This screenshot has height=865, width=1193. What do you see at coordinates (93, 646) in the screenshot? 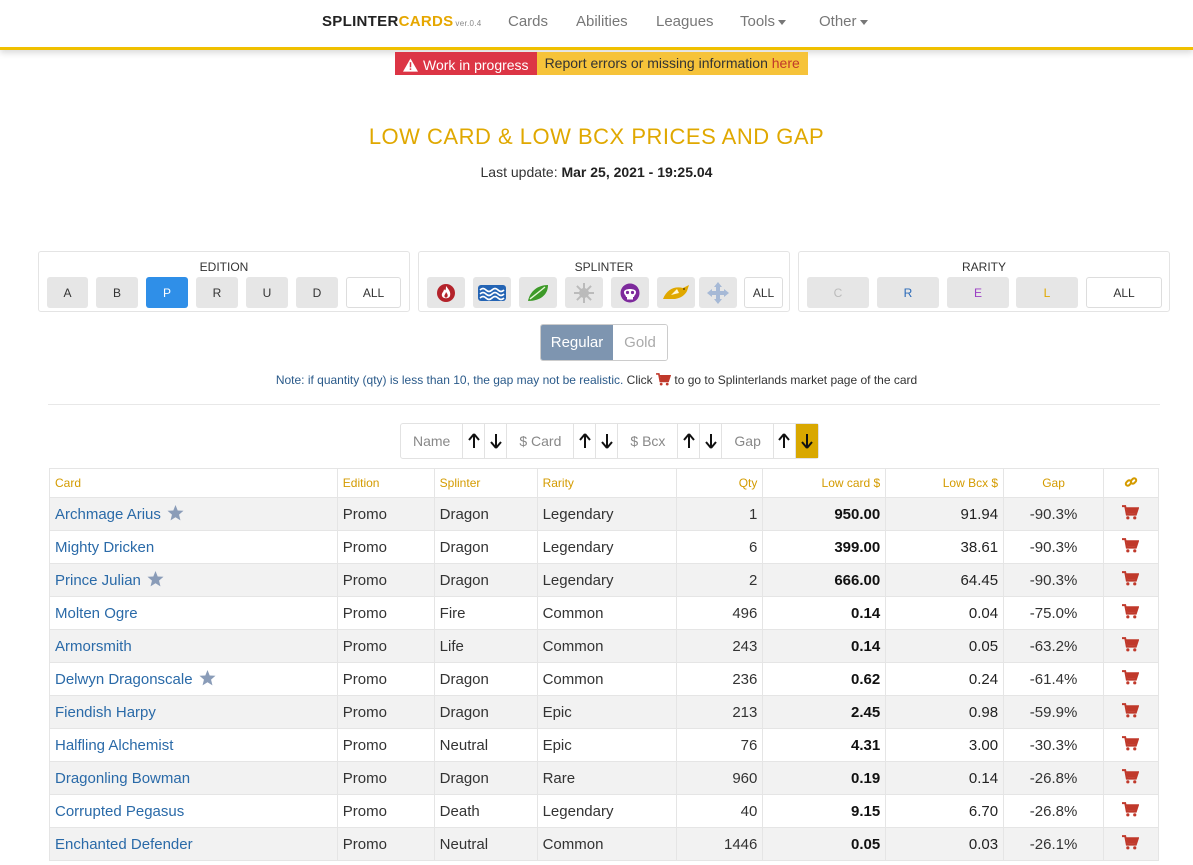
I see `card-name-link: Armorsmith` at bounding box center [93, 646].